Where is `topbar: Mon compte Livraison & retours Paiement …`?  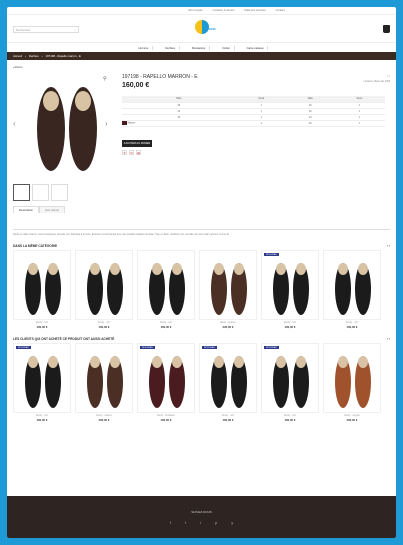 topbar: Mon compte Livraison & retours Paiement … is located at coordinates (201, 11).